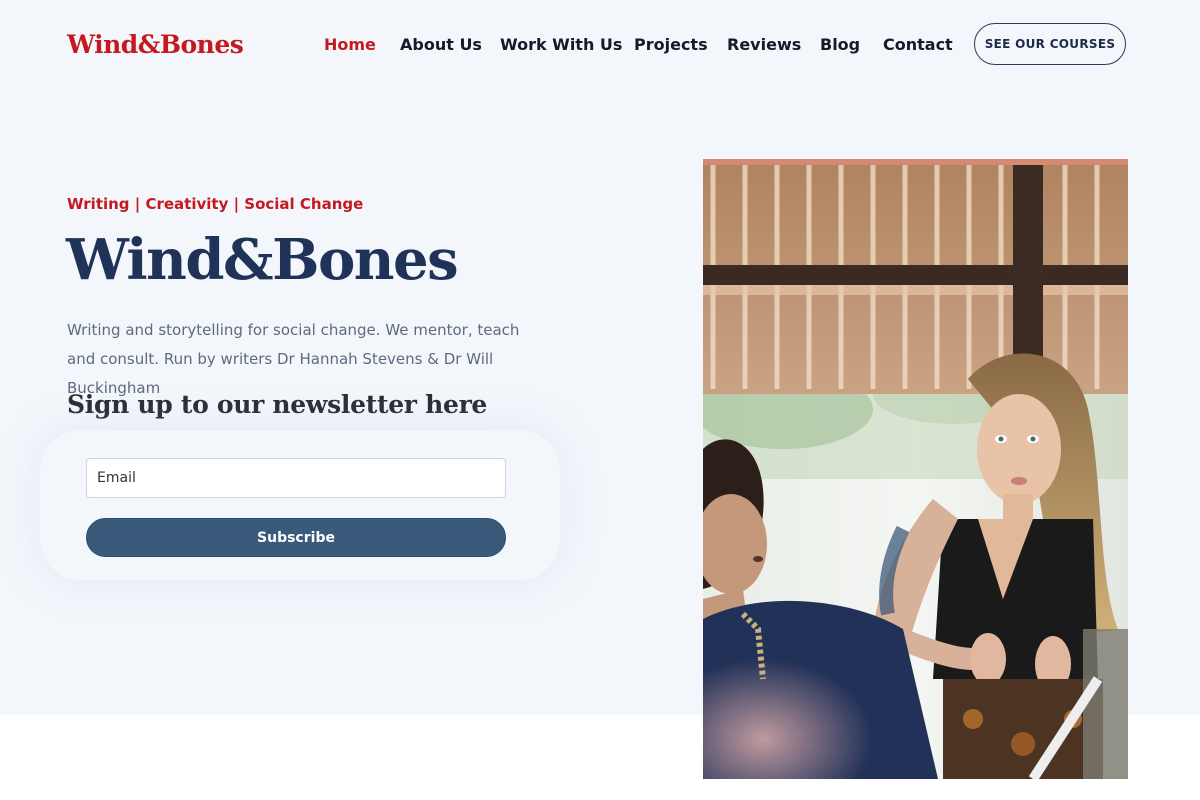  Describe the element at coordinates (296, 478) in the screenshot. I see `email-input` at that location.